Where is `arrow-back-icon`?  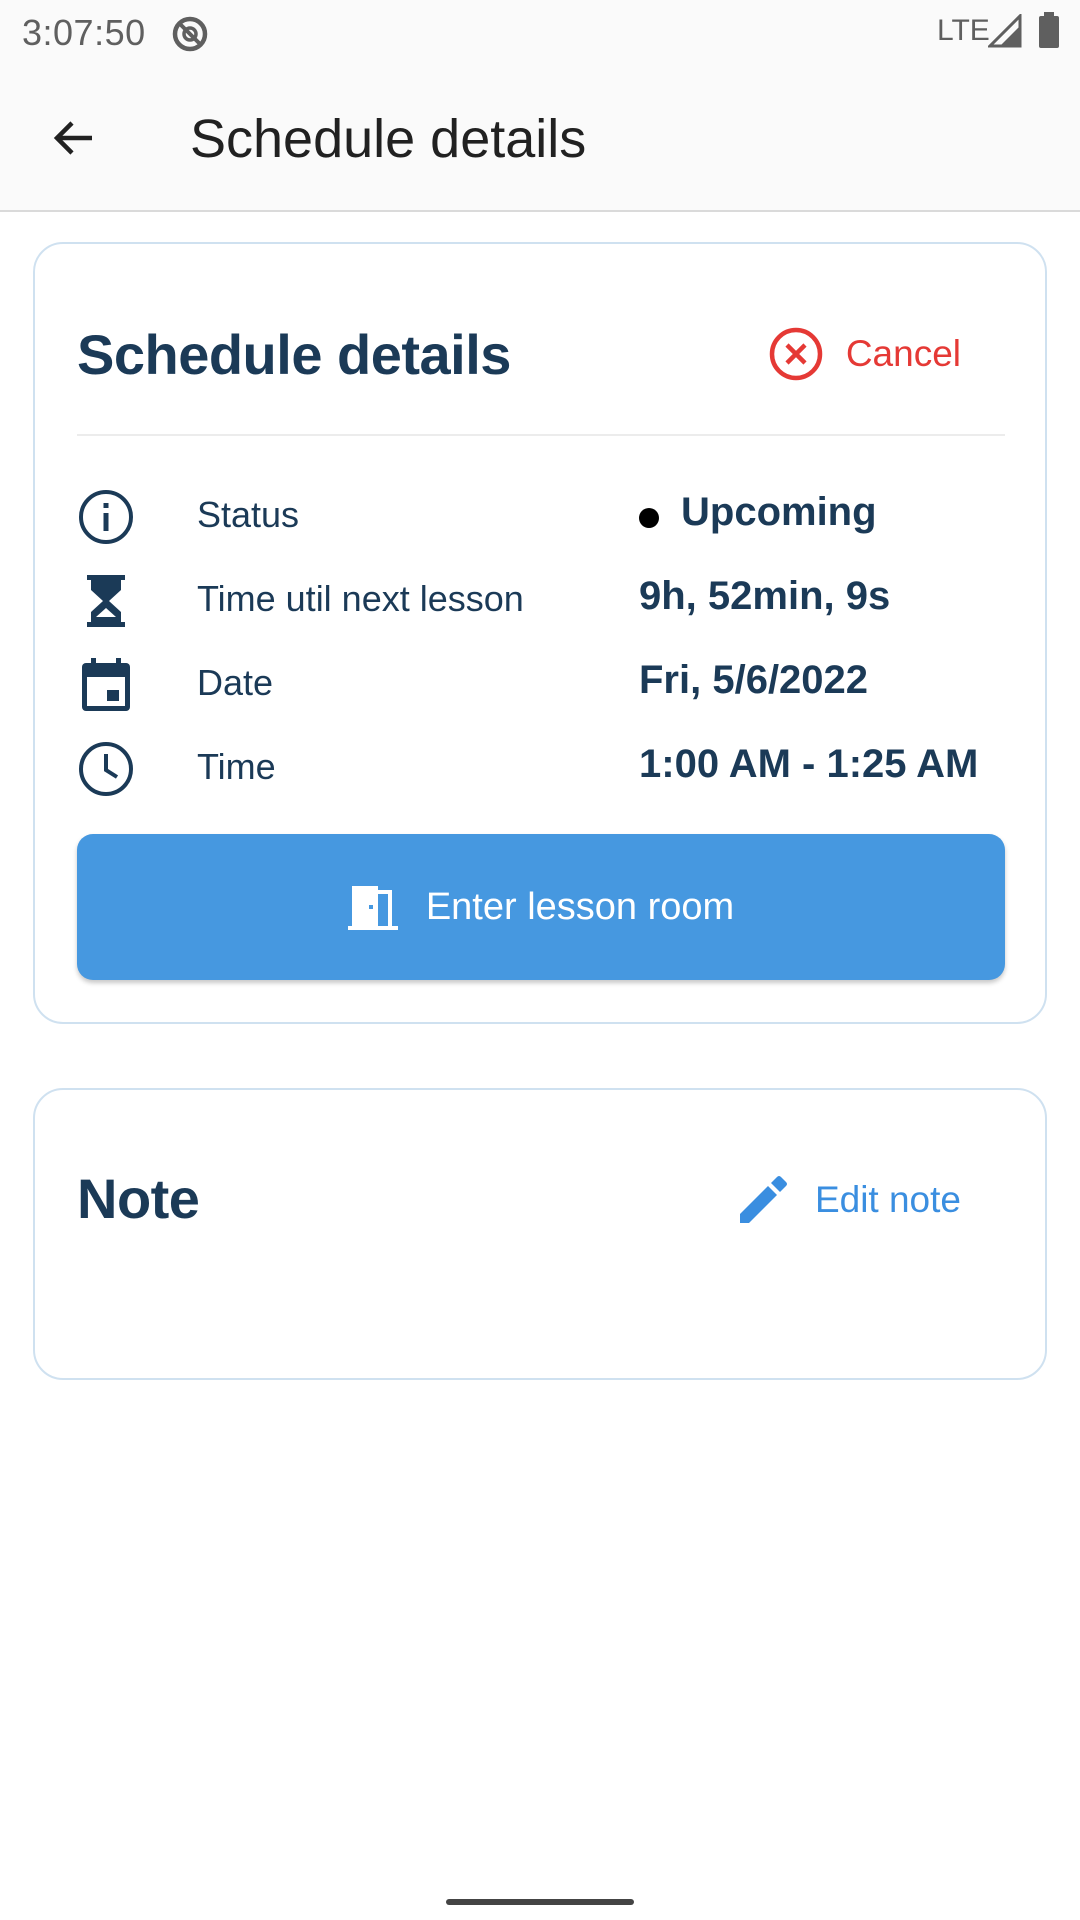
arrow-back-icon is located at coordinates (72, 138).